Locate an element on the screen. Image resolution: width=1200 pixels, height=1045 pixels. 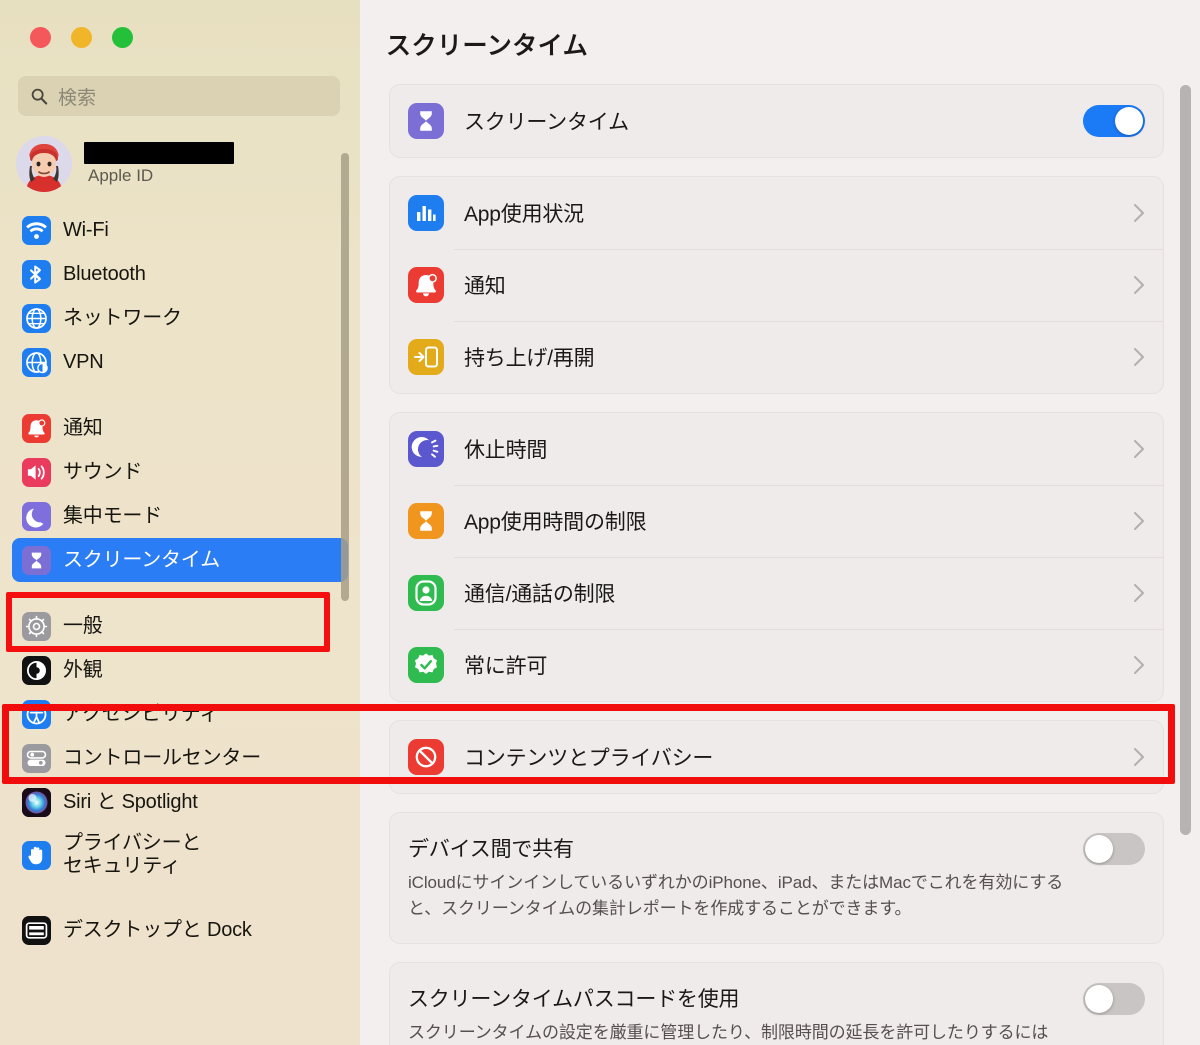
sidebar-item-label: Wi-Fi is located at coordinates (86, 229).